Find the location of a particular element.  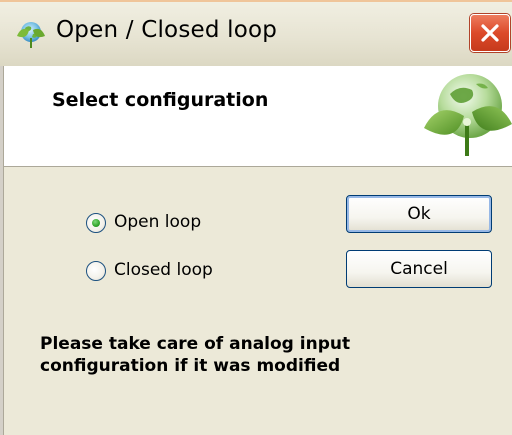

cancel-button: Cancel is located at coordinates (419, 269).